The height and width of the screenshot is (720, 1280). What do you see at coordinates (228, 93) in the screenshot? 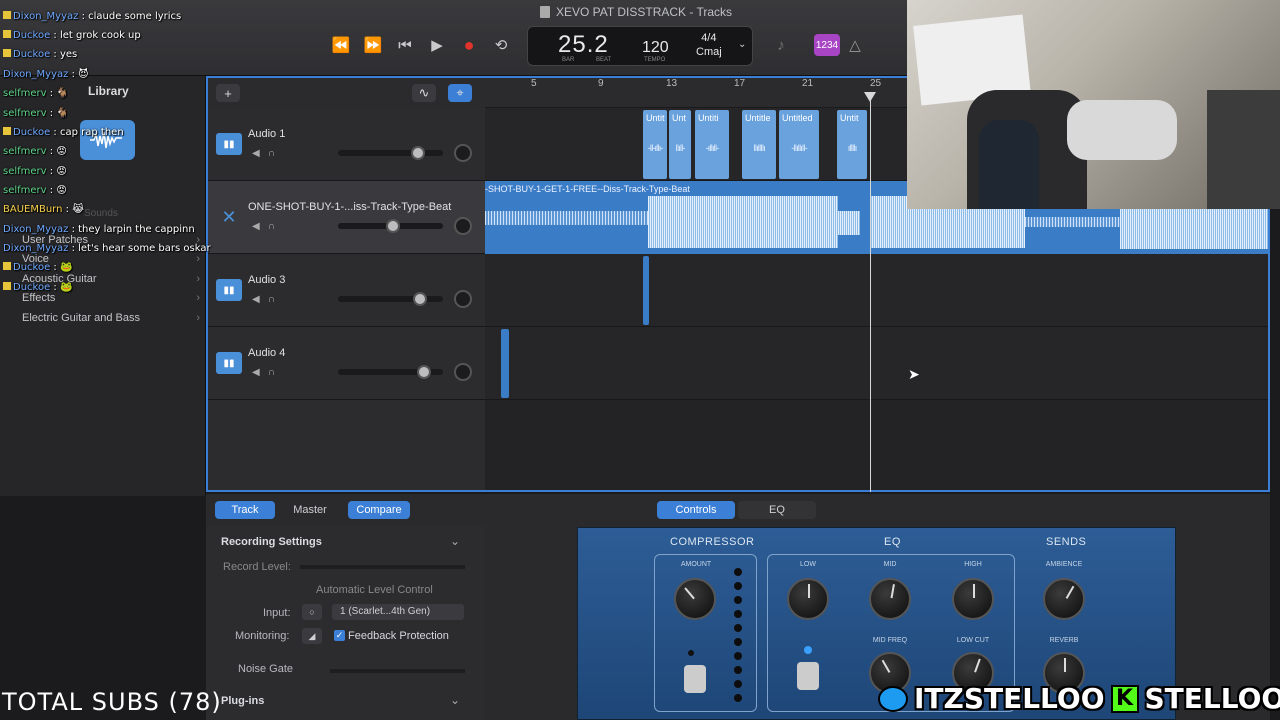
I see `add-track-button: +` at bounding box center [228, 93].